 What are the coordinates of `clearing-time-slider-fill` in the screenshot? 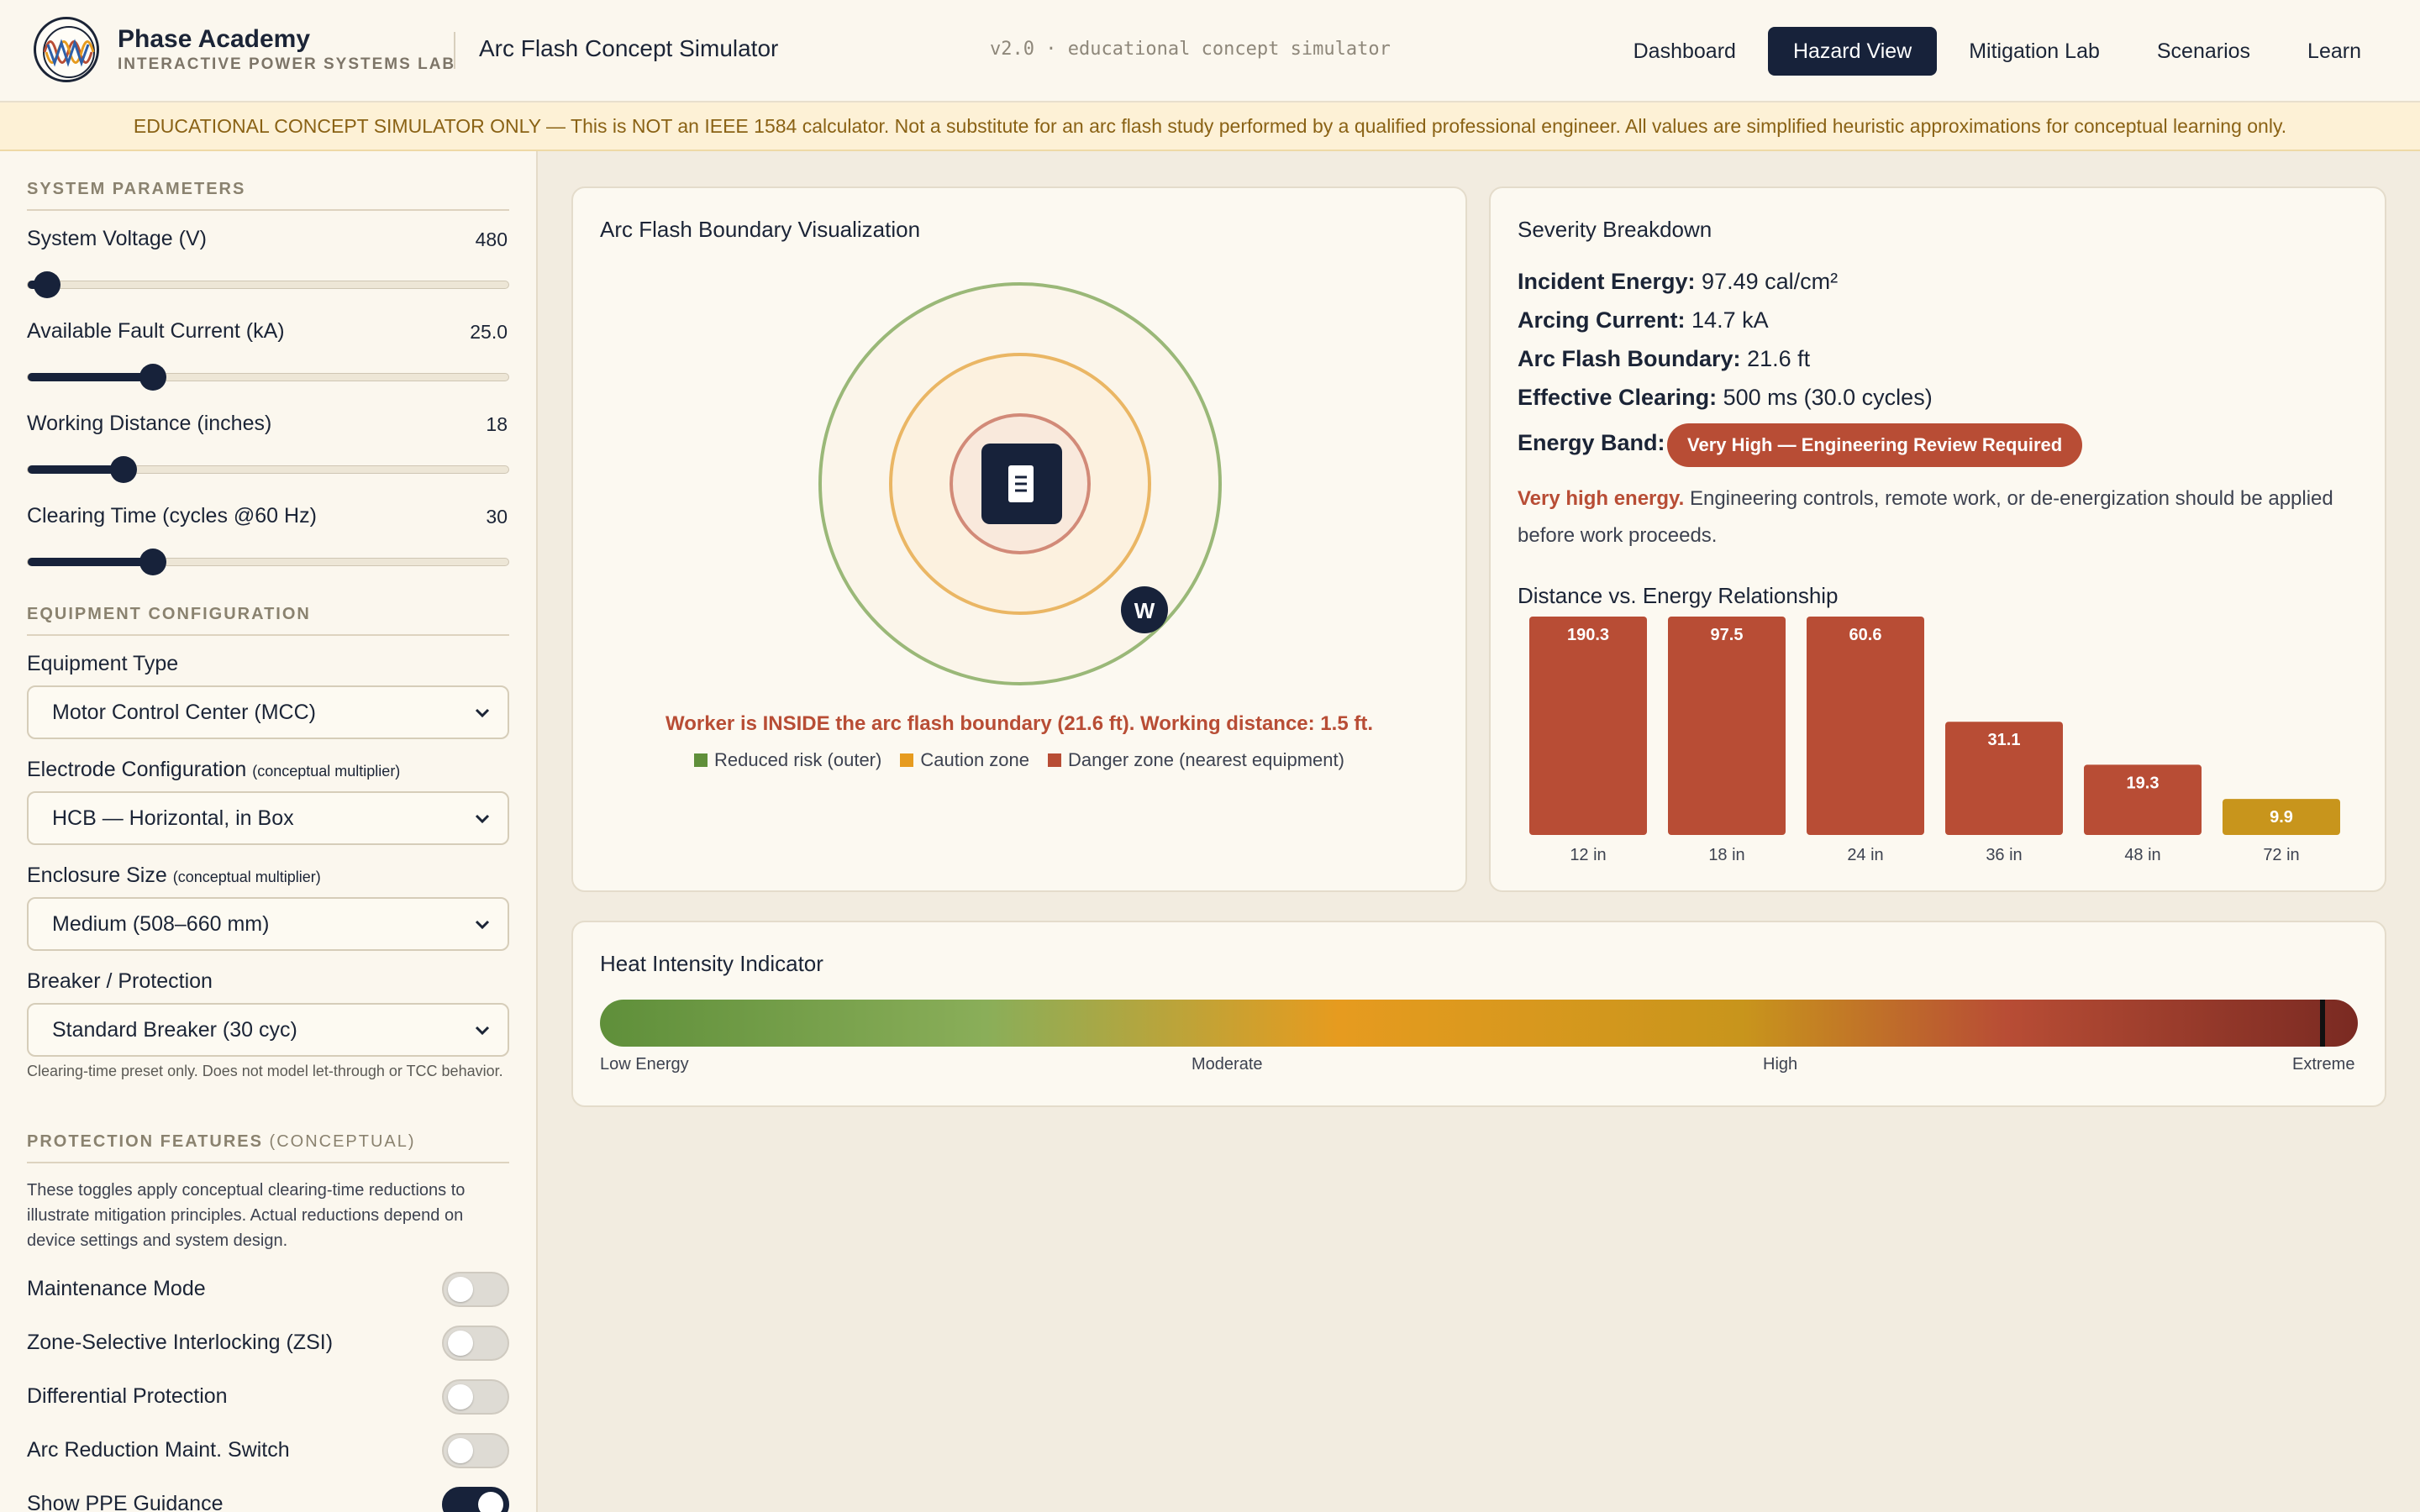 It's located at (90, 562).